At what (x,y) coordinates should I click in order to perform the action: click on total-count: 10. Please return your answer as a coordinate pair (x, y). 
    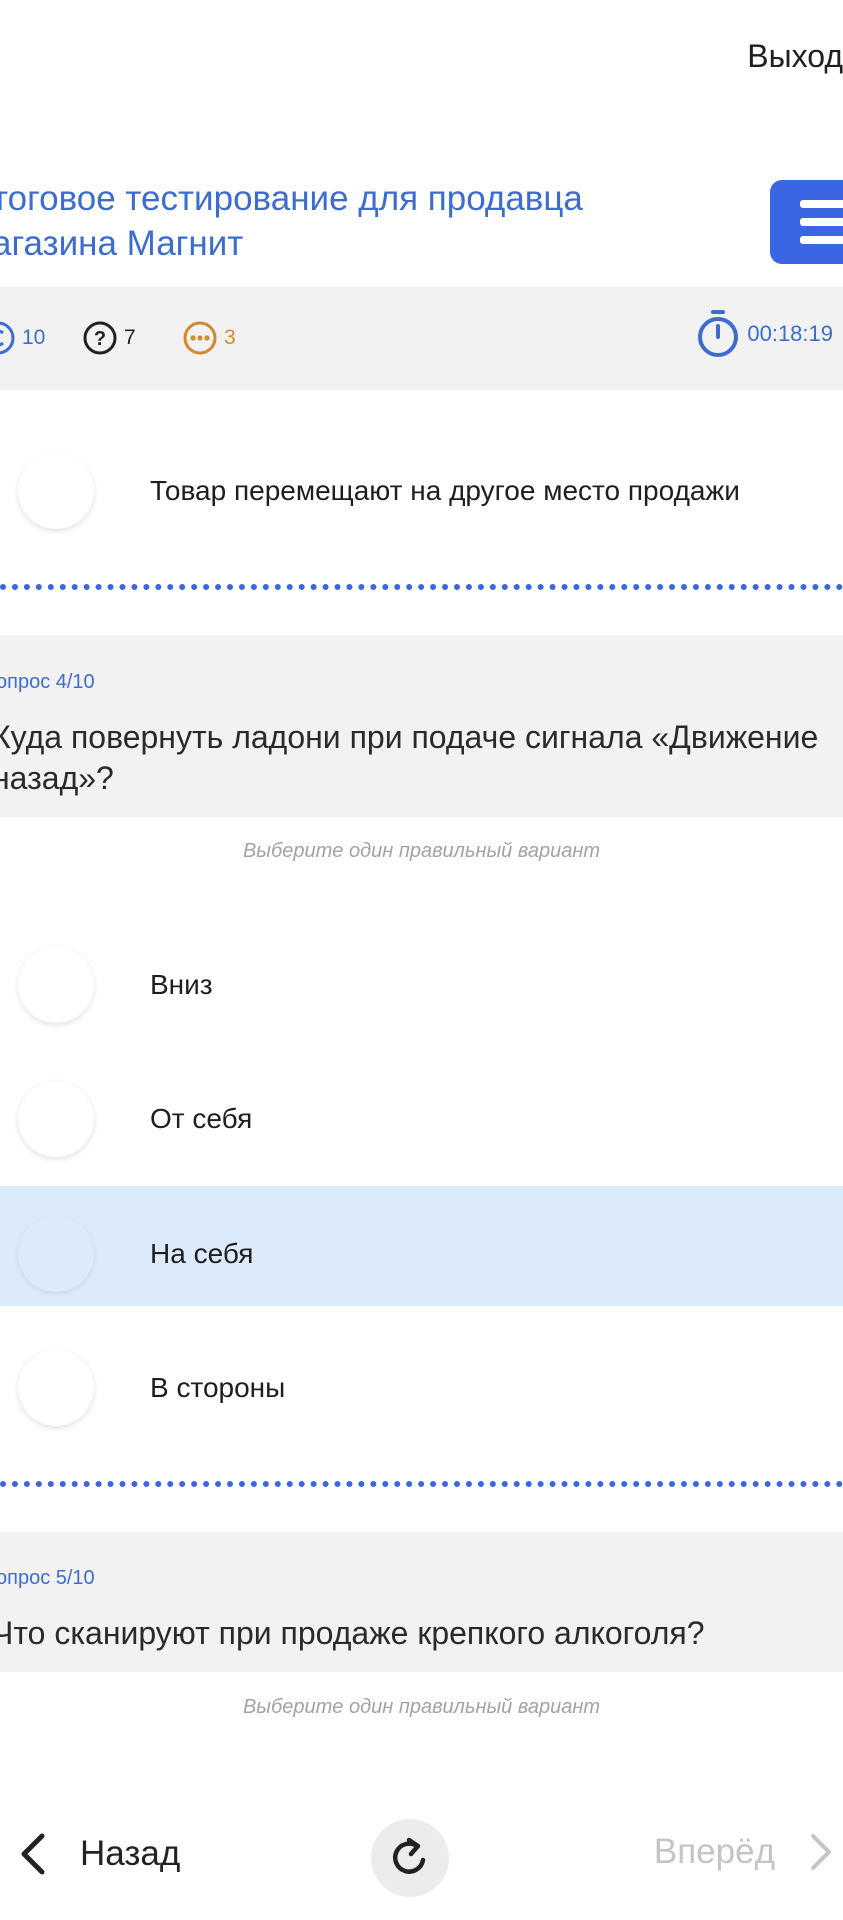
    Looking at the image, I should click on (34, 337).